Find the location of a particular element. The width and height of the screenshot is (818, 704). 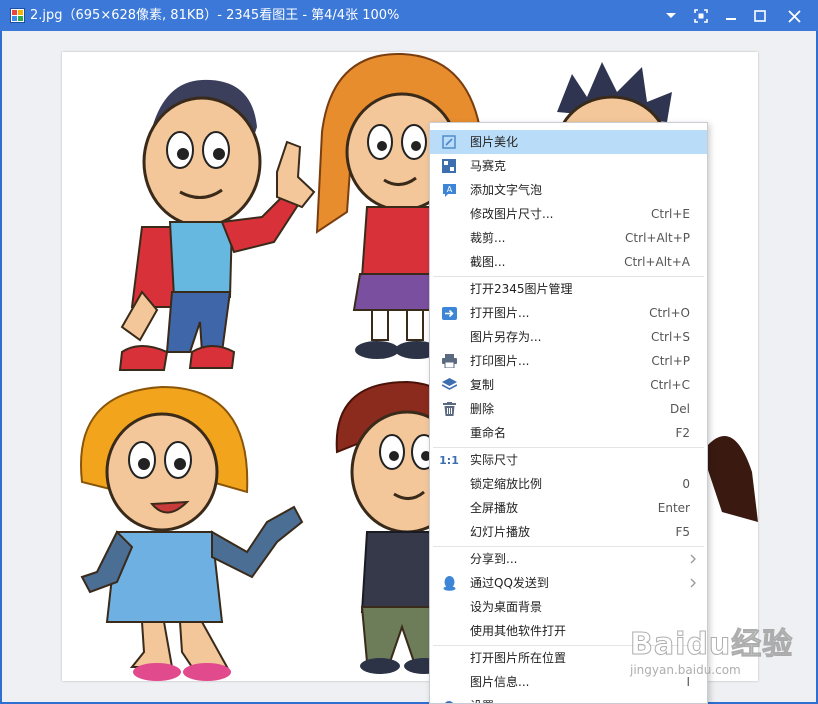

menu-item-open-image: 打开图片... Ctrl+O is located at coordinates (568, 313).